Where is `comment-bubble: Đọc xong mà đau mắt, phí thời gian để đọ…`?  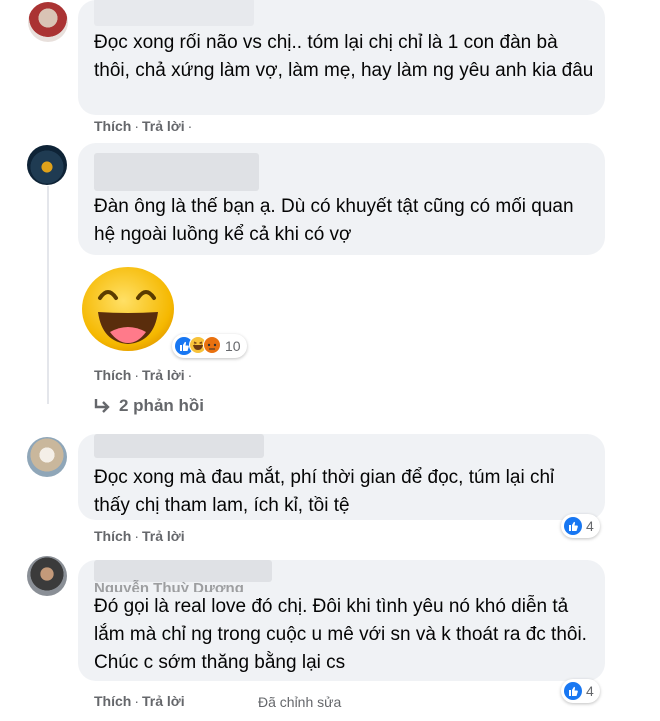
comment-bubble: Đọc xong mà đau mắt, phí thời gian để đọ… is located at coordinates (341, 477).